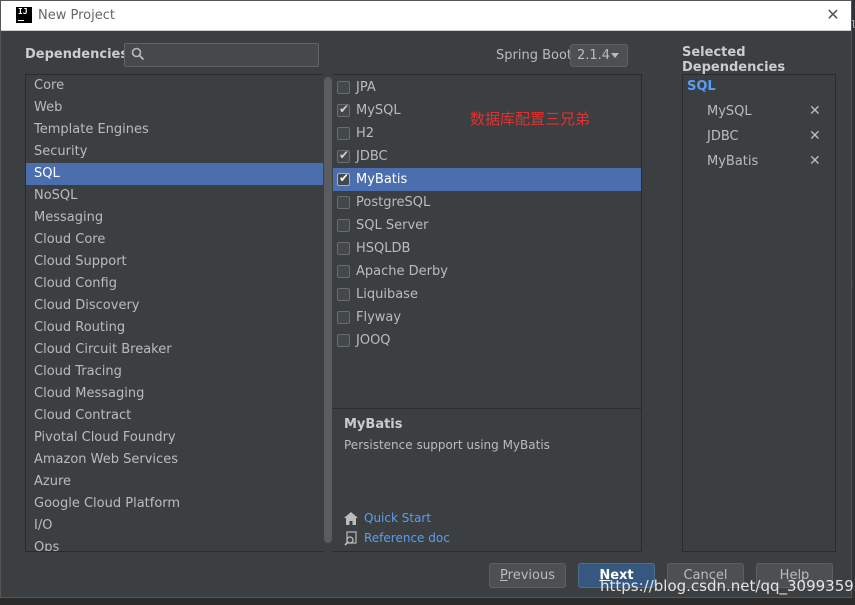 The image size is (855, 605). I want to click on quick-start-link: Quick Start, so click(397, 518).